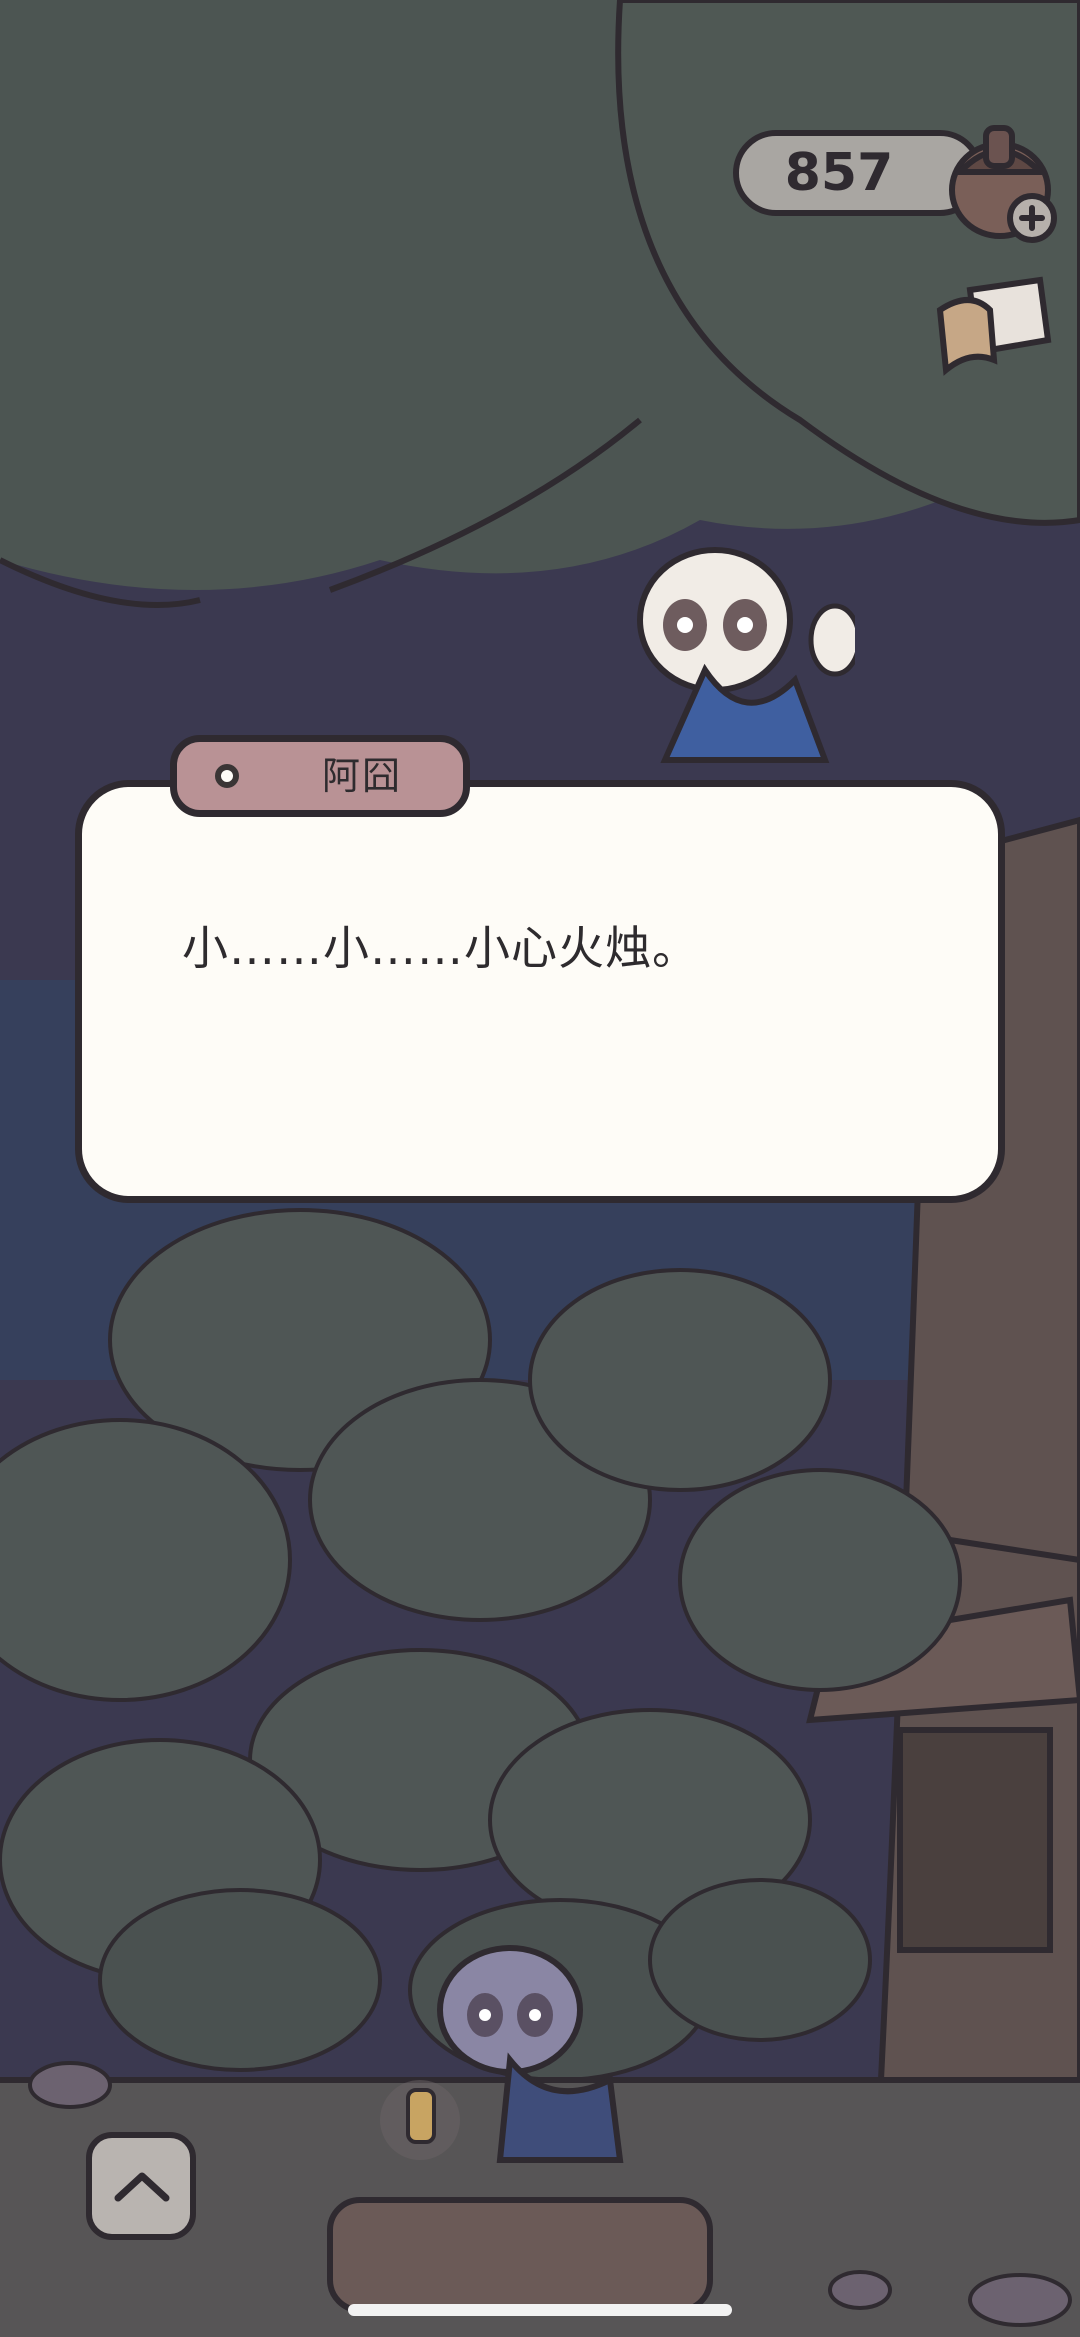 The image size is (1080, 2337). I want to click on scroll-icon, so click(995, 330).